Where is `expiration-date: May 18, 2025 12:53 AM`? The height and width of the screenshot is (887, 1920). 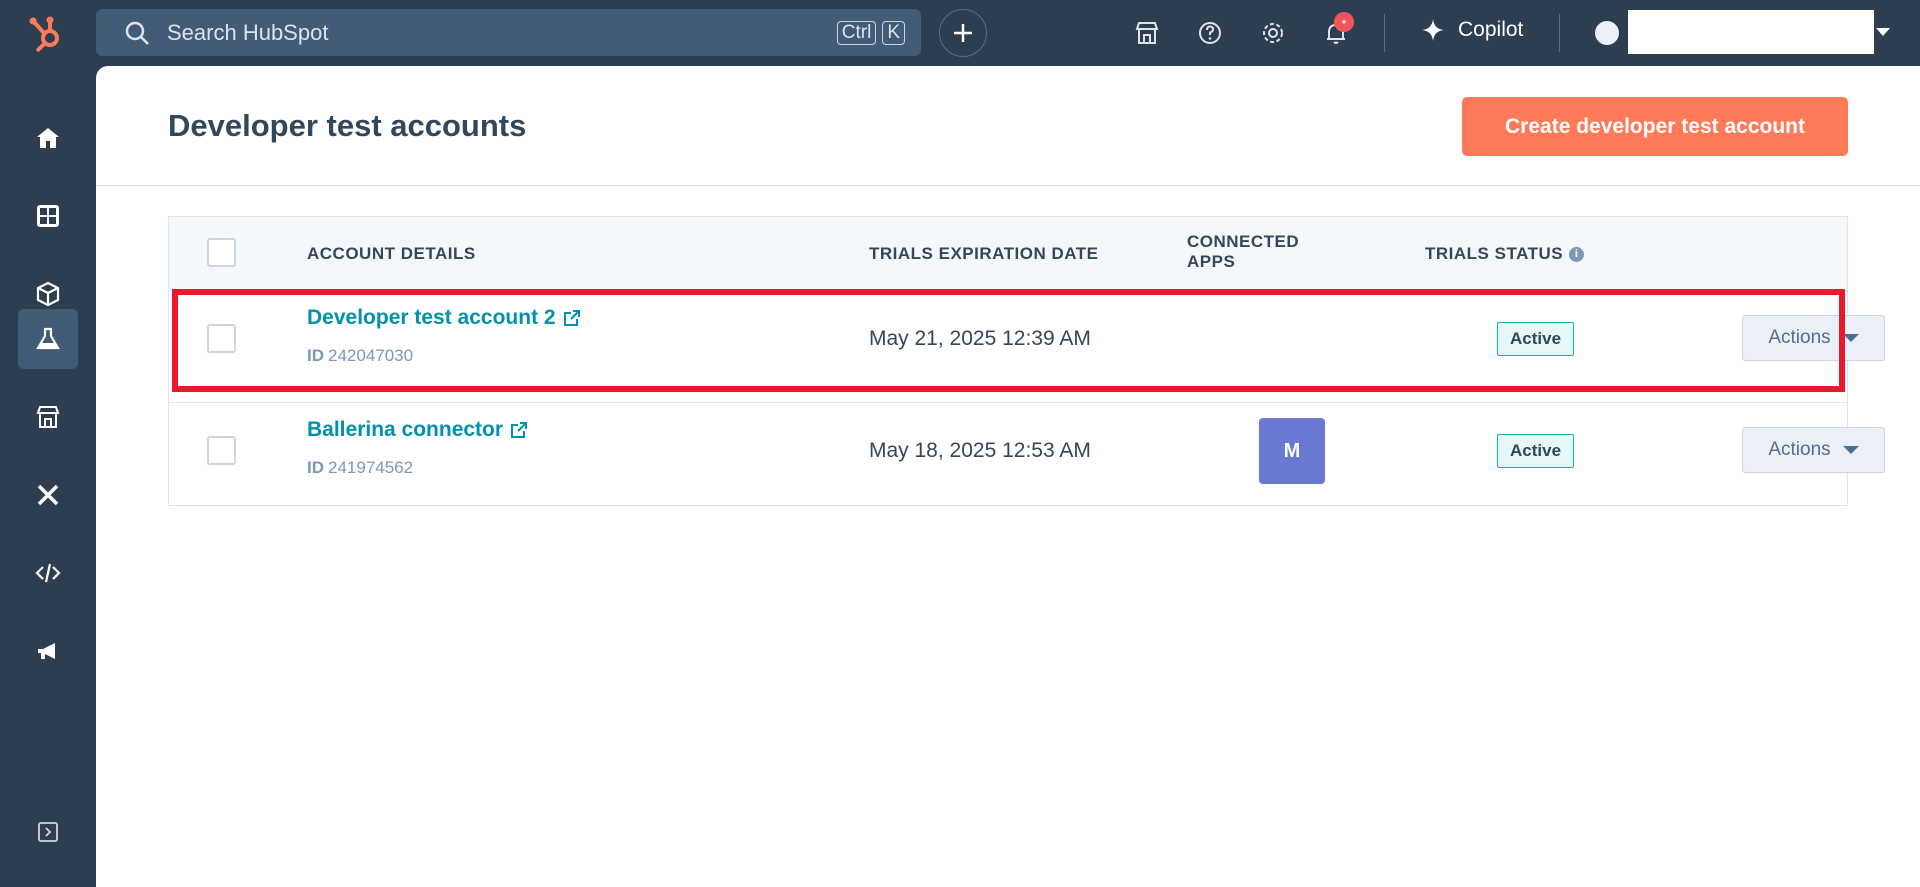
expiration-date: May 18, 2025 12:53 AM is located at coordinates (980, 450).